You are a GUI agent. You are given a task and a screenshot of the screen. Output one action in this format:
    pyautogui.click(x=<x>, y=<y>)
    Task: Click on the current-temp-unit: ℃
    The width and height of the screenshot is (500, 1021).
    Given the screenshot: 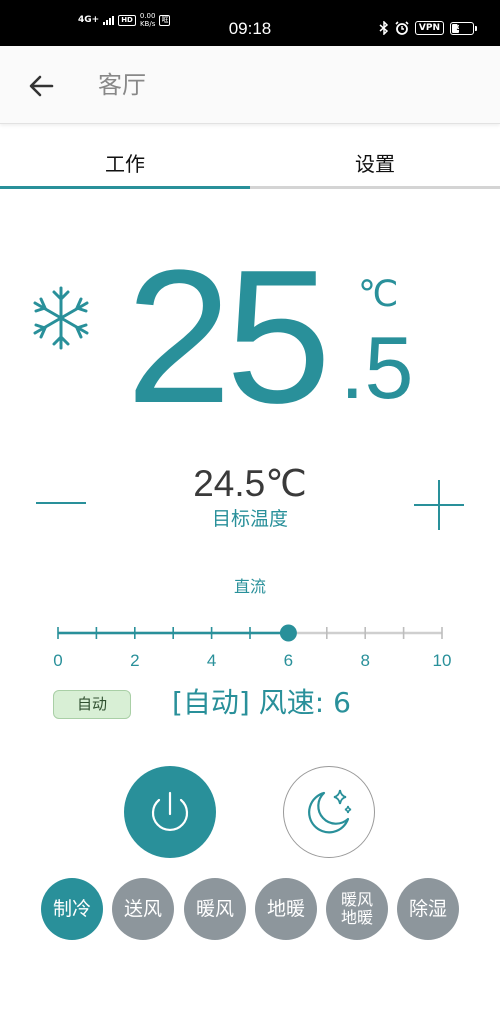 What is the action you would take?
    pyautogui.click(x=378, y=294)
    